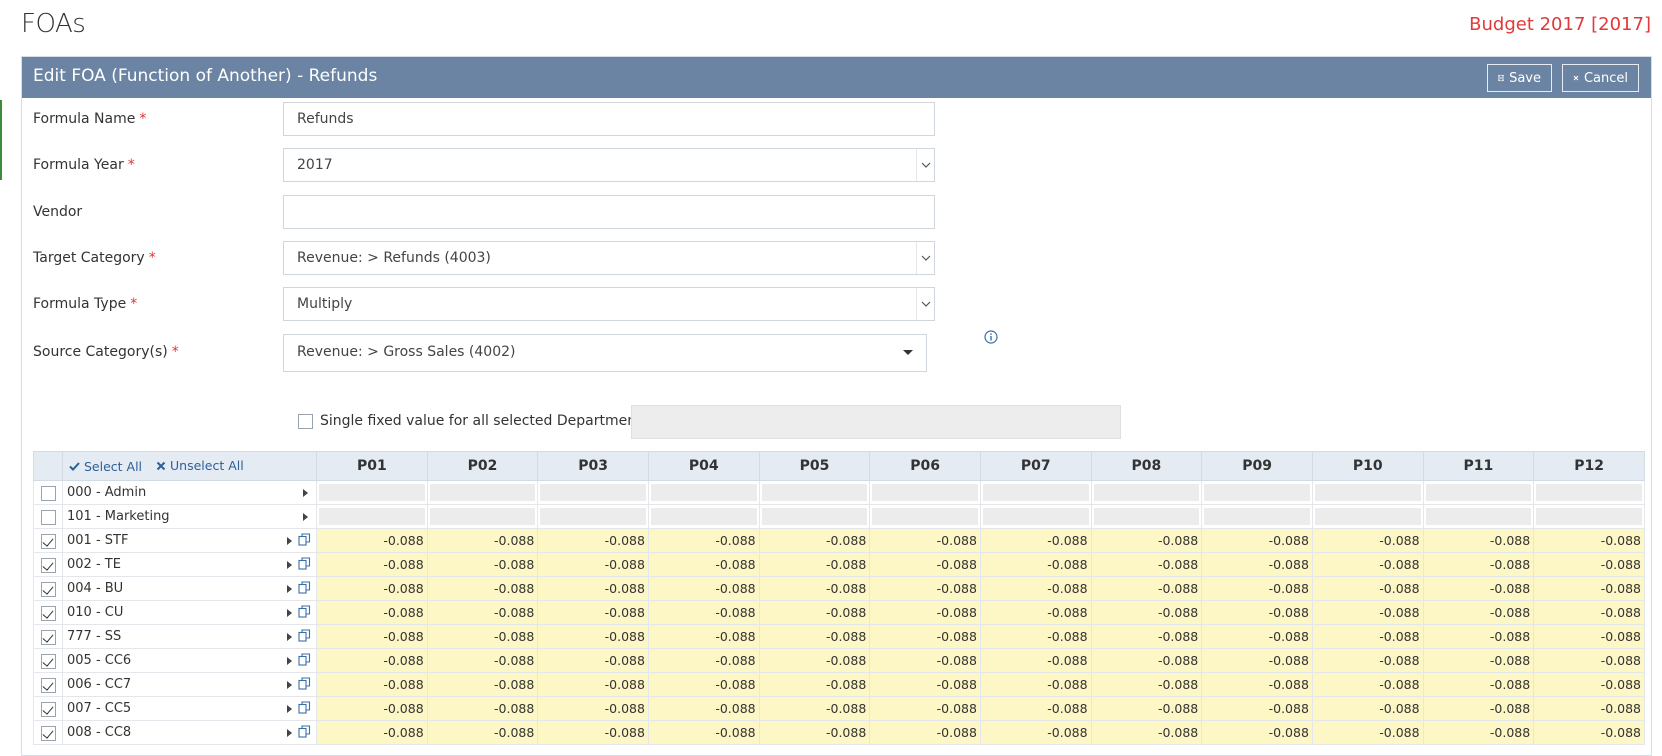 The width and height of the screenshot is (1662, 756). What do you see at coordinates (876, 422) in the screenshot?
I see `single-fixed-value-input` at bounding box center [876, 422].